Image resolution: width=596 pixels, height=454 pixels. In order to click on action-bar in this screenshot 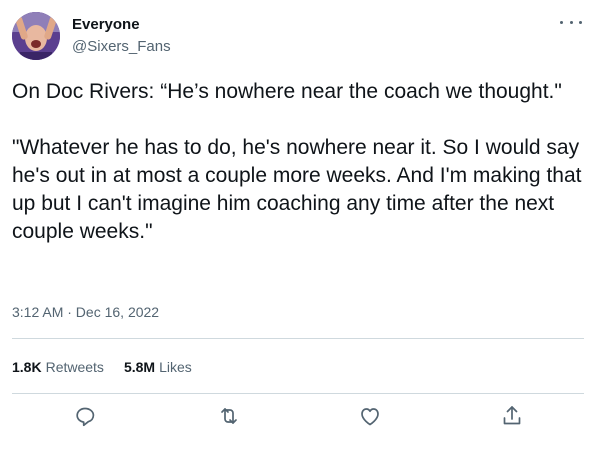, I will do `click(298, 416)`.